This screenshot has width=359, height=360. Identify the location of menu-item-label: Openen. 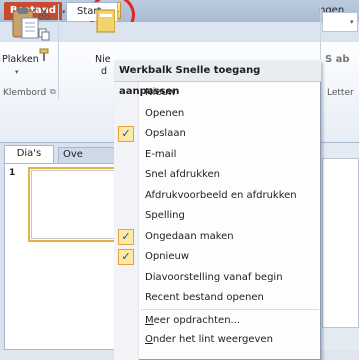
(165, 113).